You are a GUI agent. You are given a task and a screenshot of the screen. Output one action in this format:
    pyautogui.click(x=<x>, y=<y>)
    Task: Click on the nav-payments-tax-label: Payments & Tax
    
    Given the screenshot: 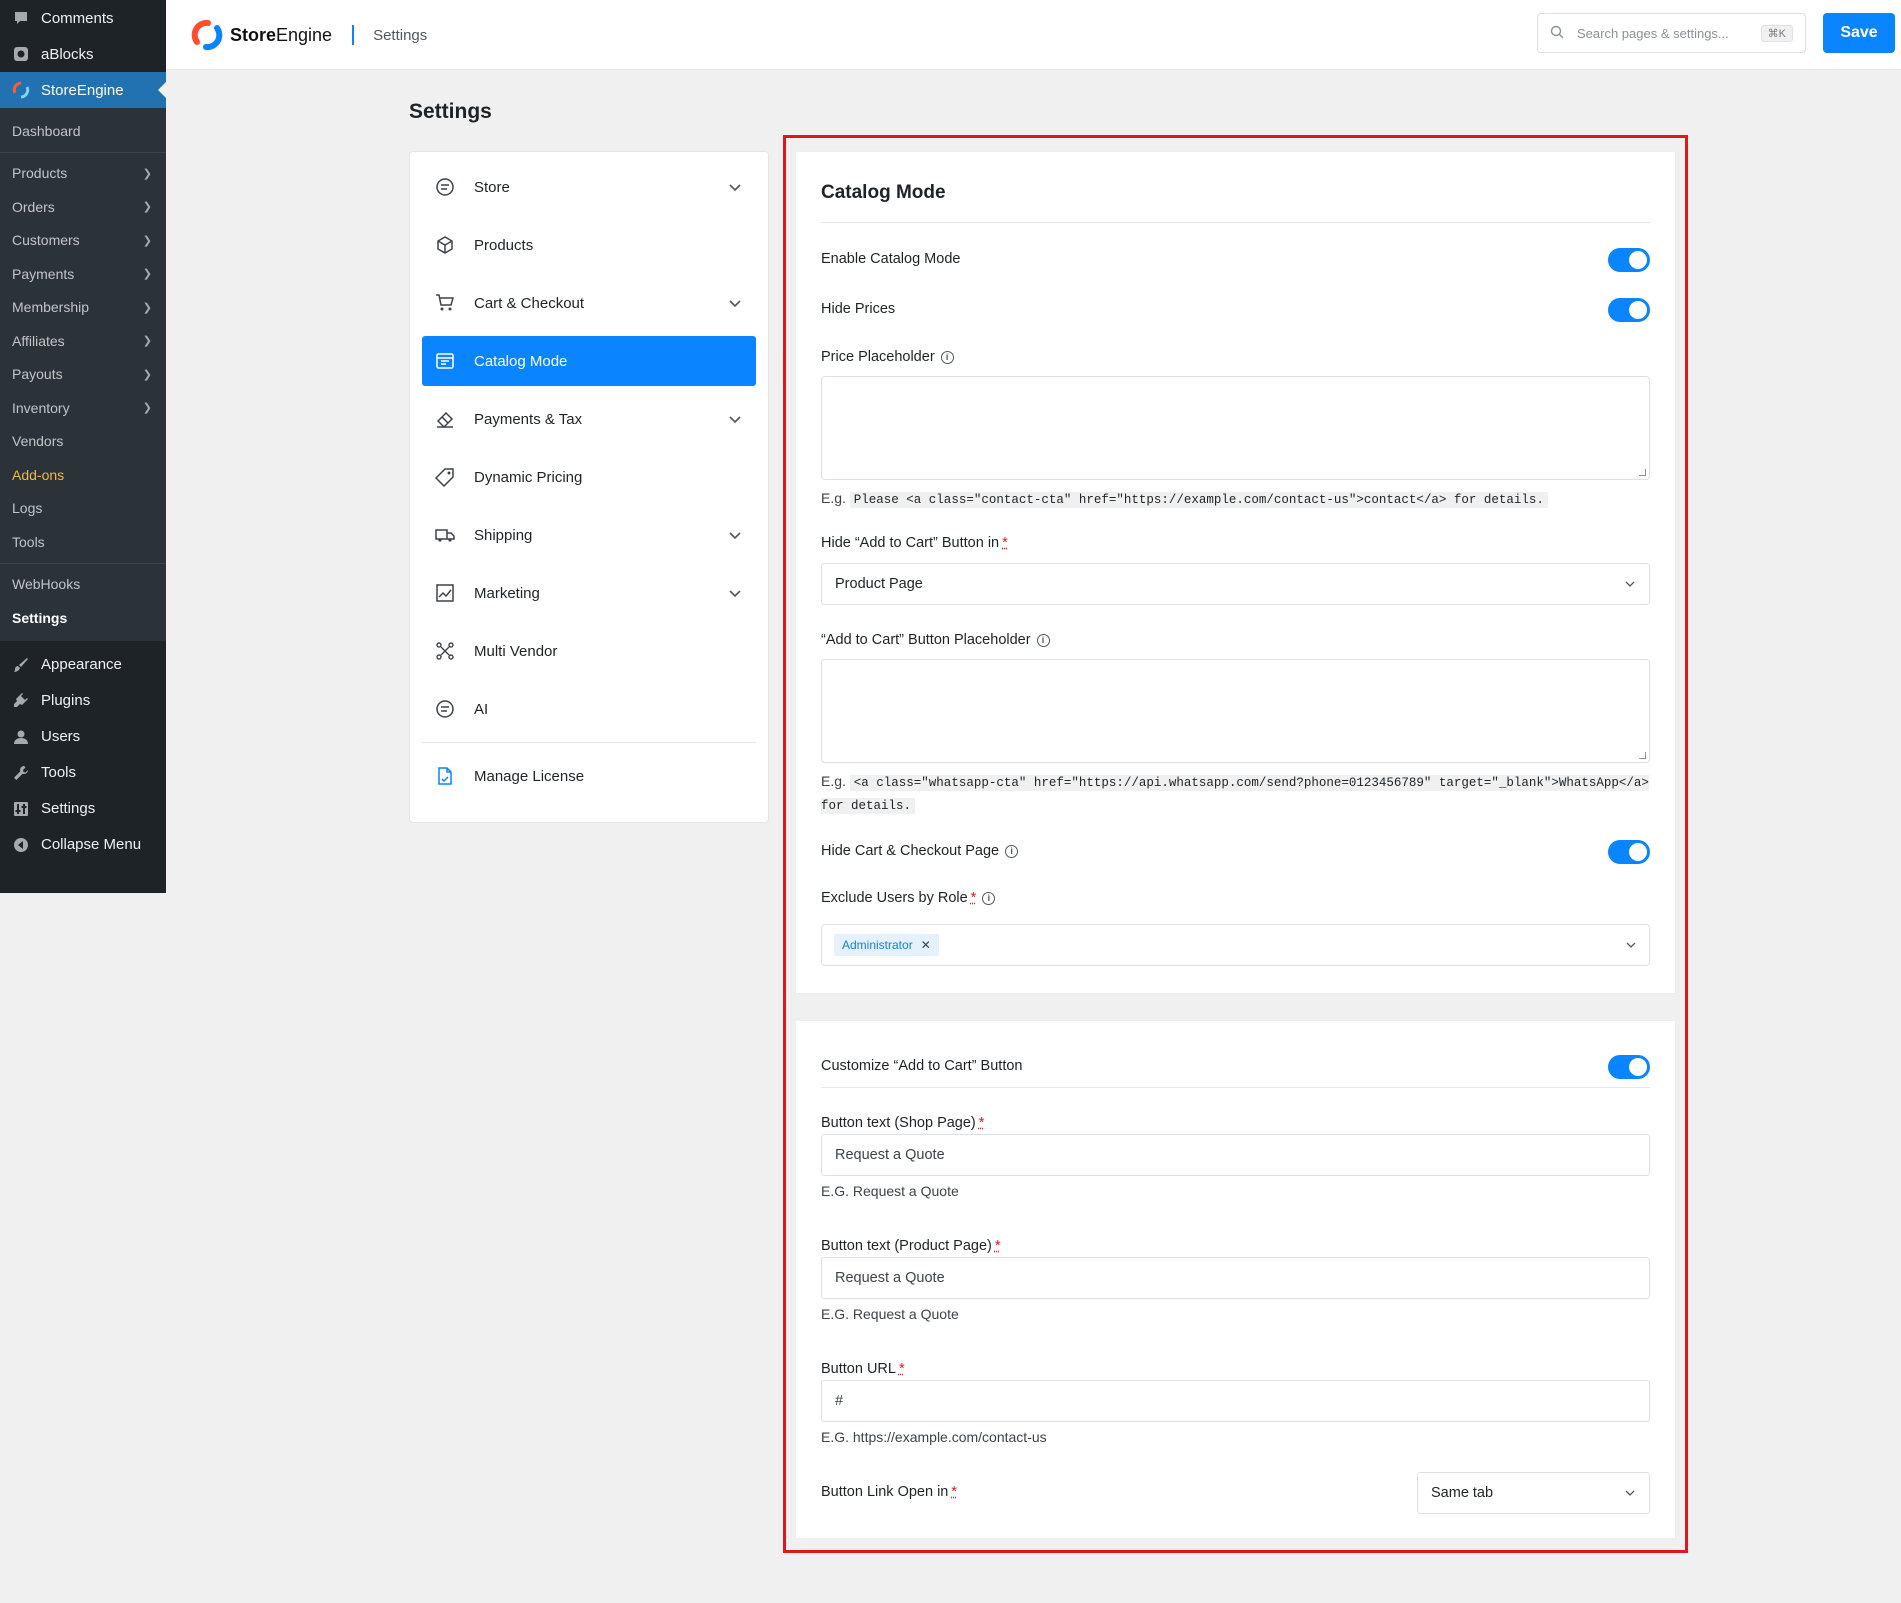 What is the action you would take?
    pyautogui.click(x=528, y=419)
    